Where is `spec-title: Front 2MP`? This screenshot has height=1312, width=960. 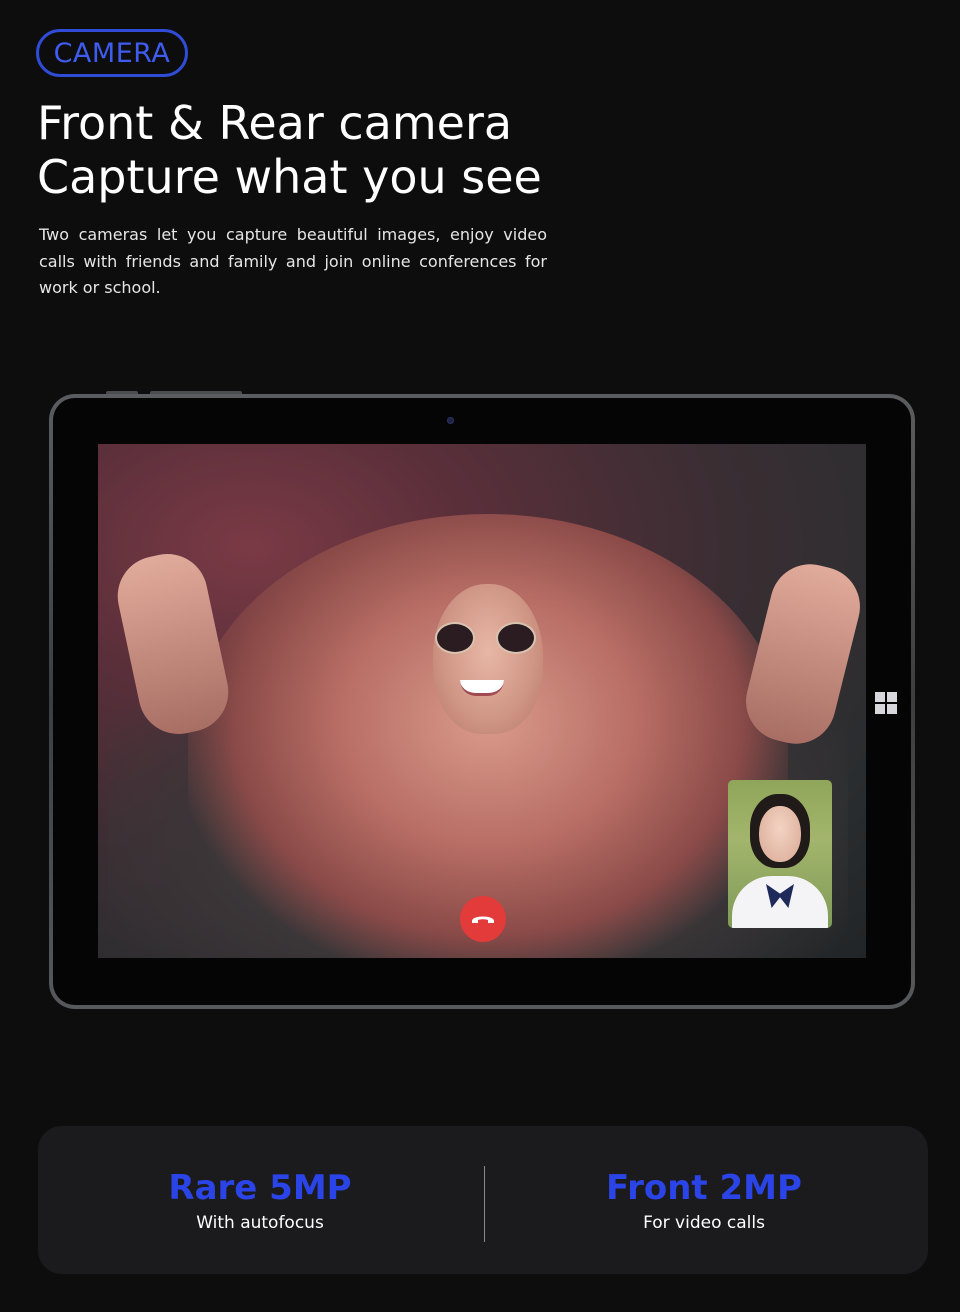 spec-title: Front 2MP is located at coordinates (704, 1188).